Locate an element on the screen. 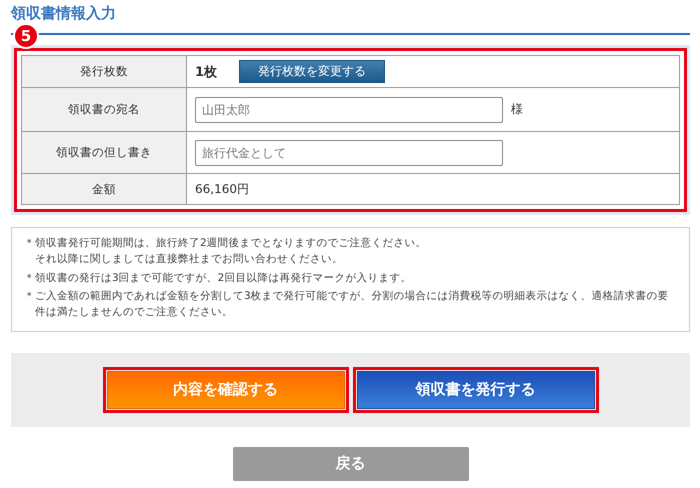  note-text: 領収書発行可能期間は、旅行終了2週間後までとなりますのでご注意ください。 is located at coordinates (231, 243).